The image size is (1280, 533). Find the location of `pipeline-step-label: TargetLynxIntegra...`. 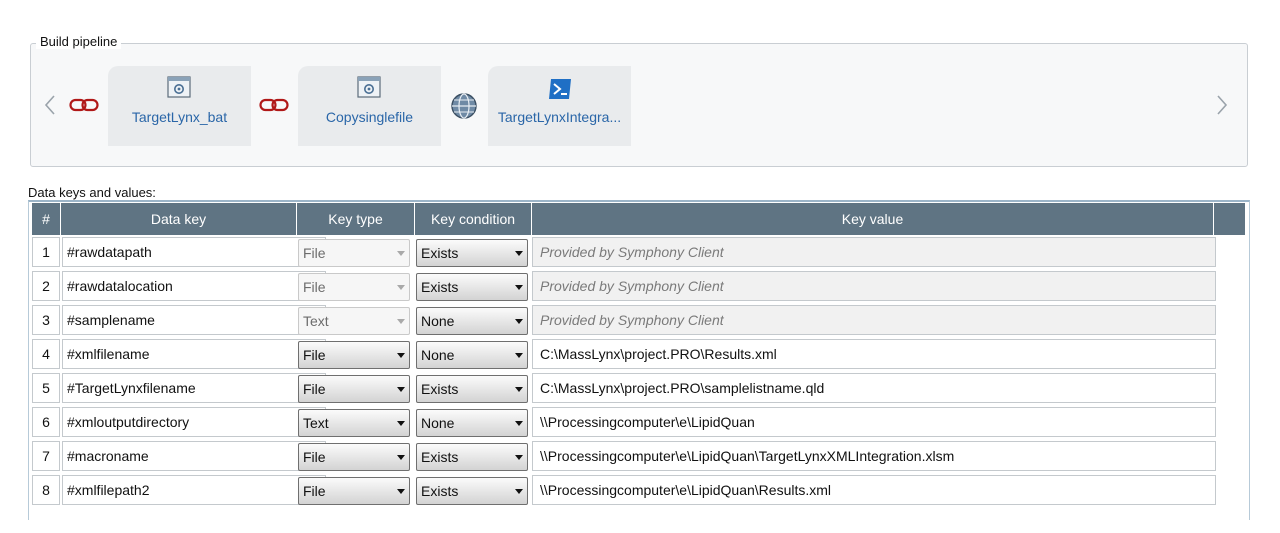

pipeline-step-label: TargetLynxIntegra... is located at coordinates (559, 117).